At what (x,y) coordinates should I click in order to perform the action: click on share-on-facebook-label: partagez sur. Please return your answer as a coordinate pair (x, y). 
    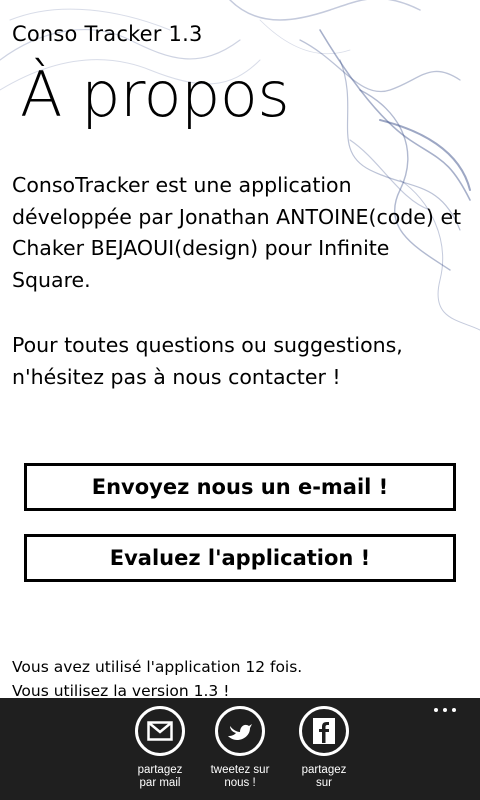
    Looking at the image, I should click on (324, 776).